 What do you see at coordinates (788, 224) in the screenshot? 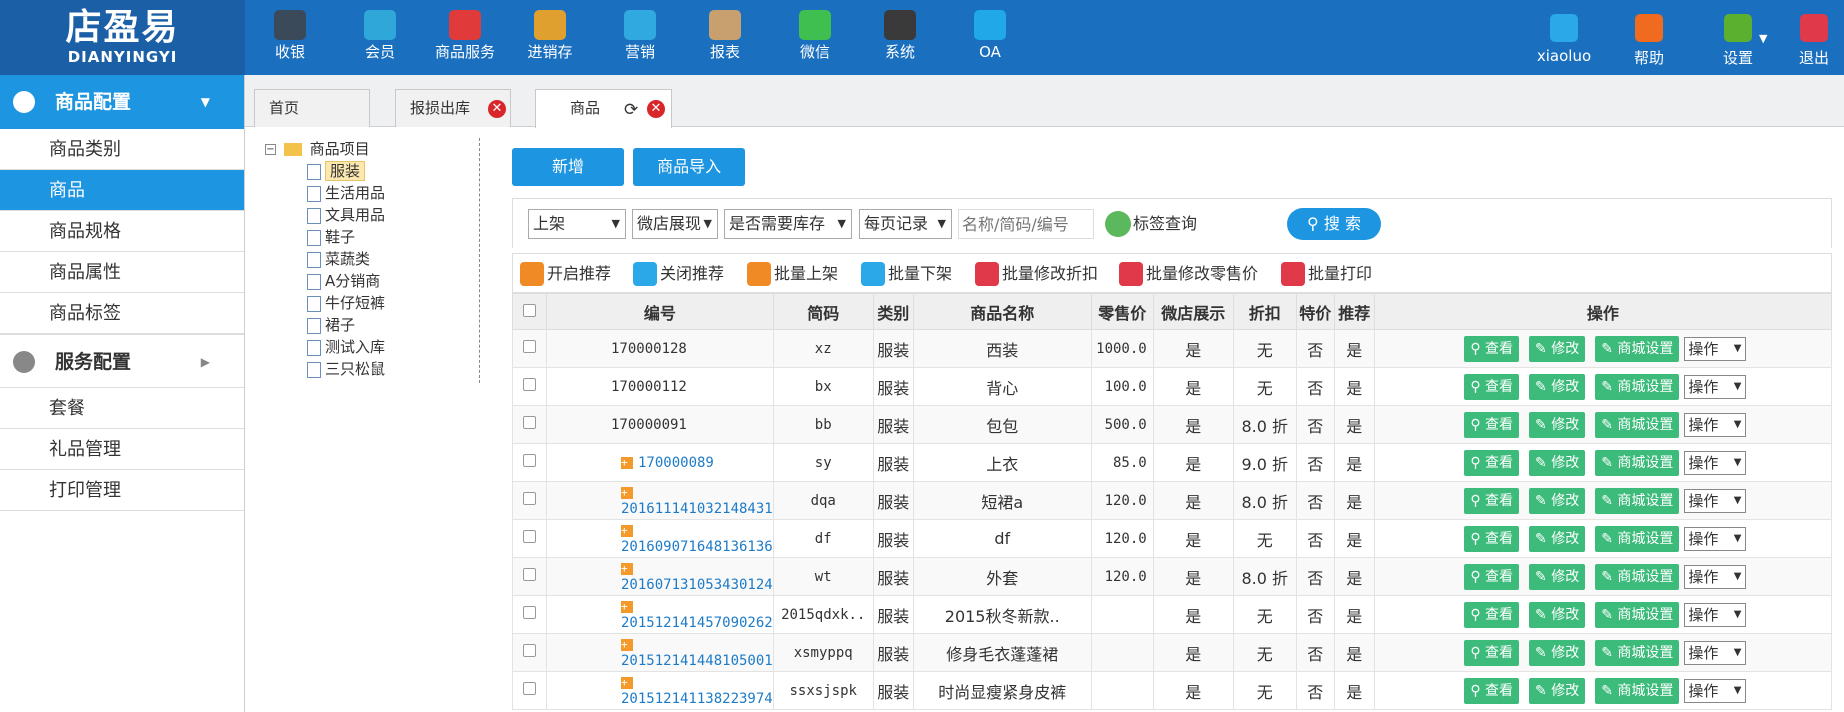
I see `stock-select: 是否需要库存 ▼` at bounding box center [788, 224].